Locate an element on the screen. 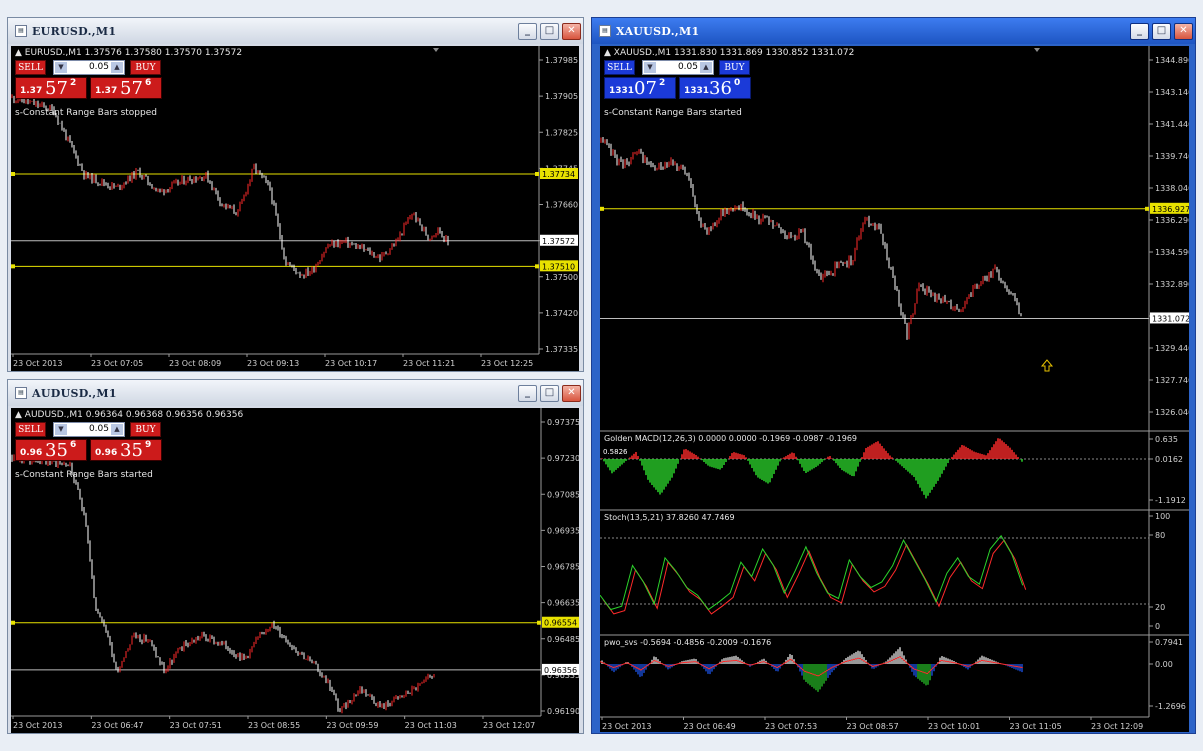  level-price-label: 1.37510 is located at coordinates (558, 266).